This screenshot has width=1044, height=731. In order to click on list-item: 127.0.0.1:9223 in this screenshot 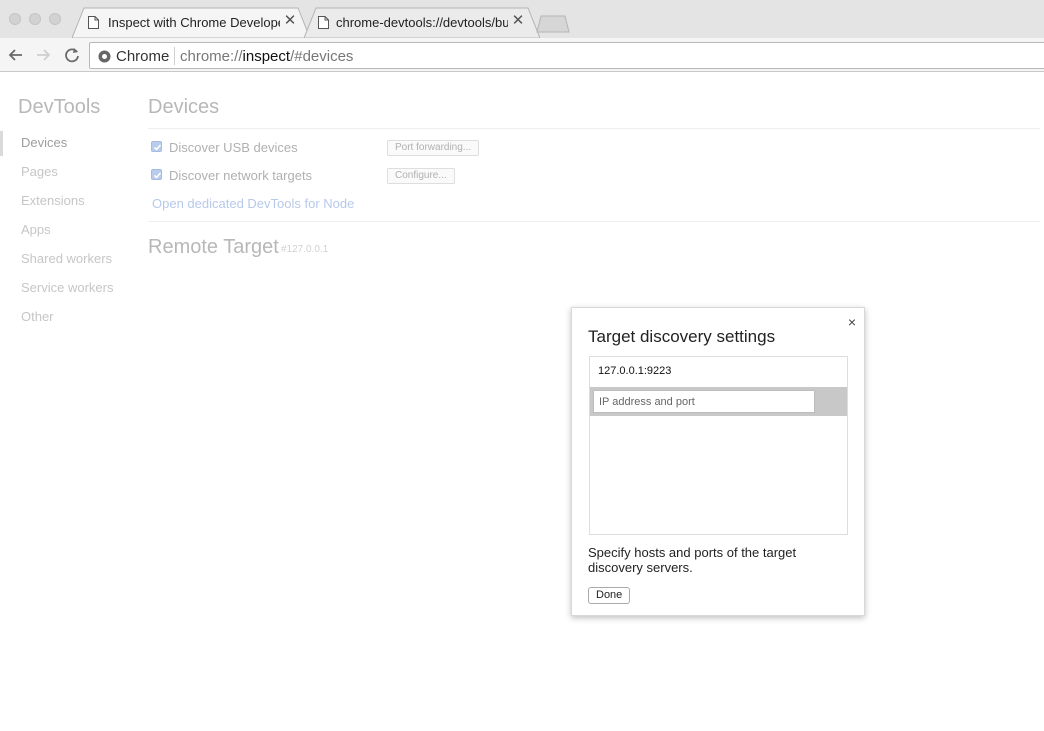, I will do `click(634, 371)`.